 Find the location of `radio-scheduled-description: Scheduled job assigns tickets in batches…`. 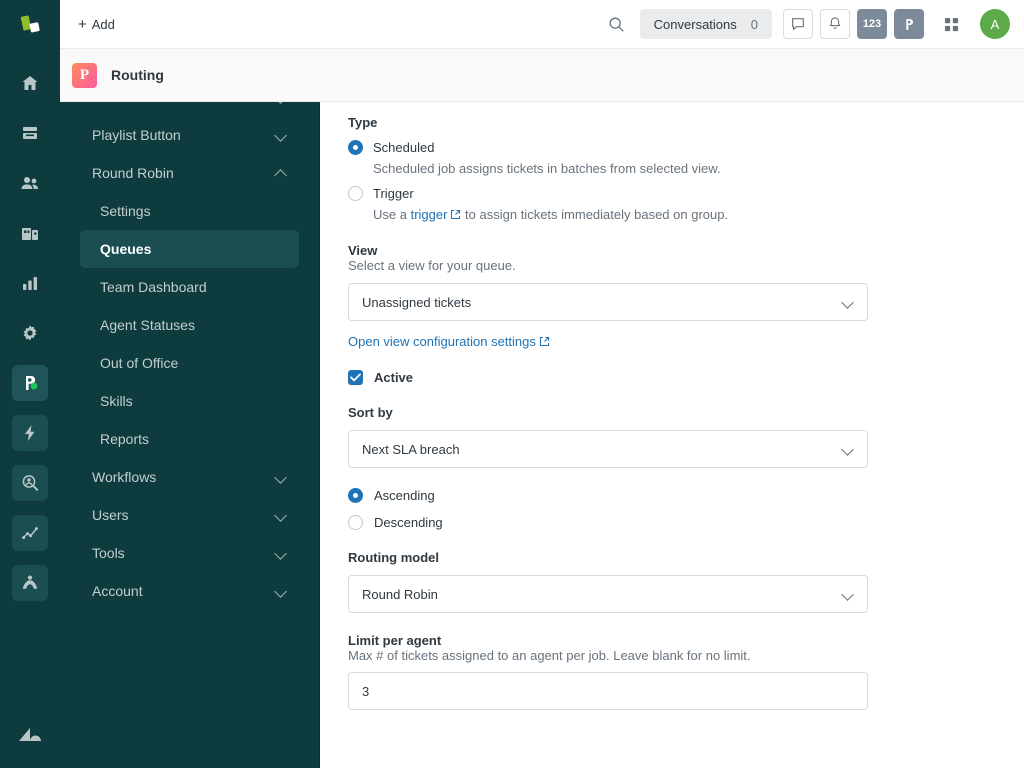

radio-scheduled-description: Scheduled job assigns tickets in batches… is located at coordinates (547, 168).